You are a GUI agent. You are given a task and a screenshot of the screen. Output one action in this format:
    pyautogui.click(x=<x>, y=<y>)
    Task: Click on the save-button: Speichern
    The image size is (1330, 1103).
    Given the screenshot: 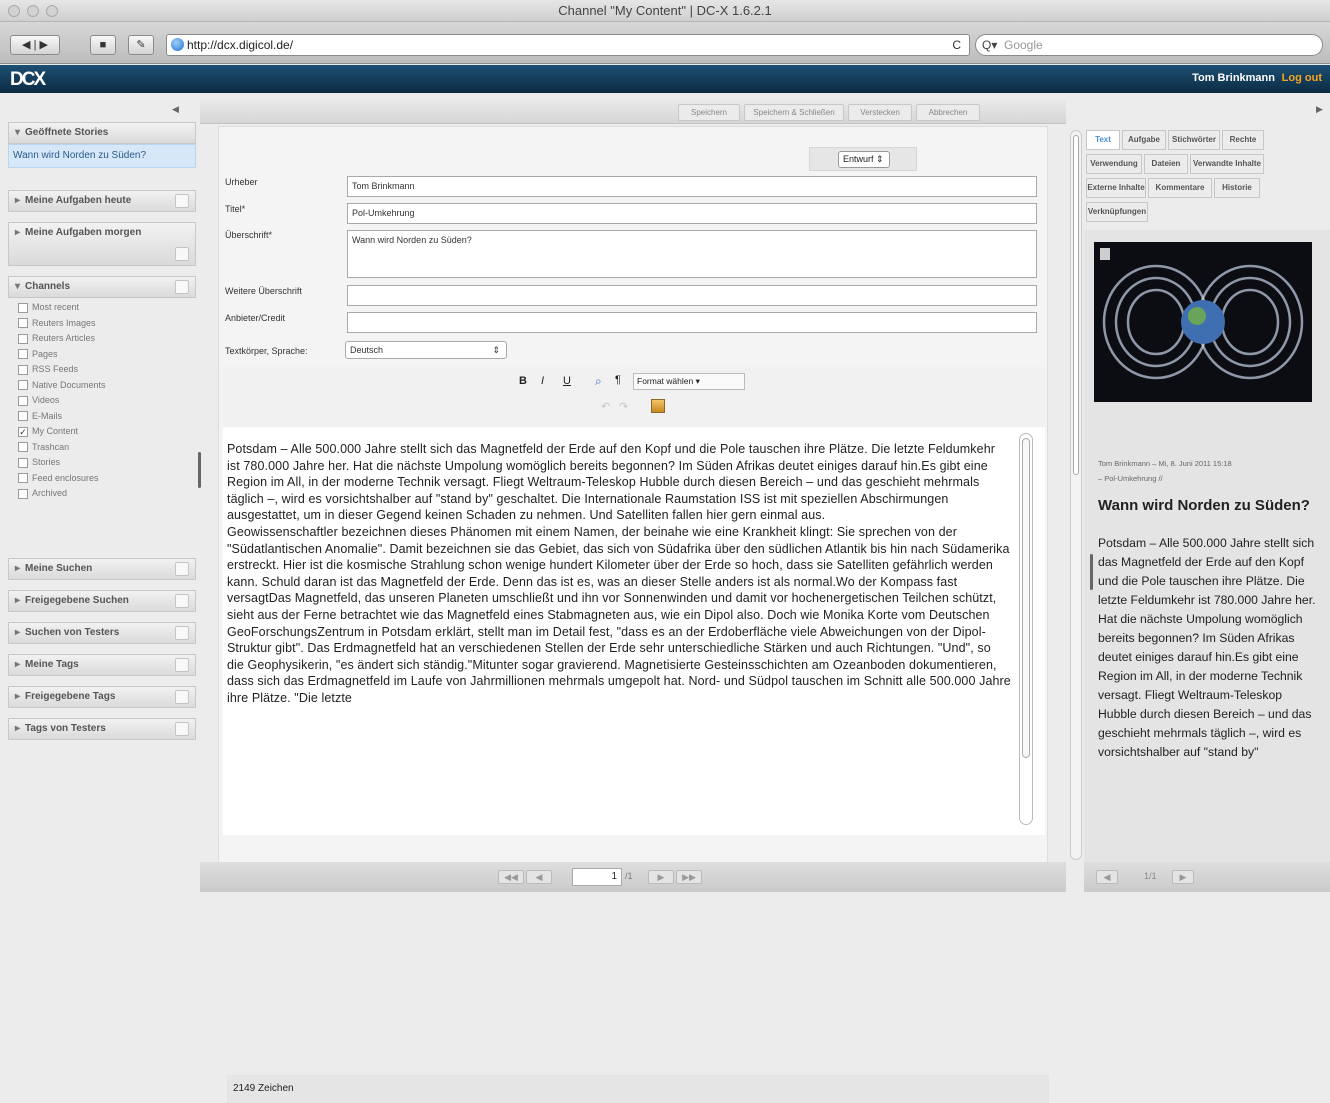 What is the action you would take?
    pyautogui.click(x=709, y=112)
    